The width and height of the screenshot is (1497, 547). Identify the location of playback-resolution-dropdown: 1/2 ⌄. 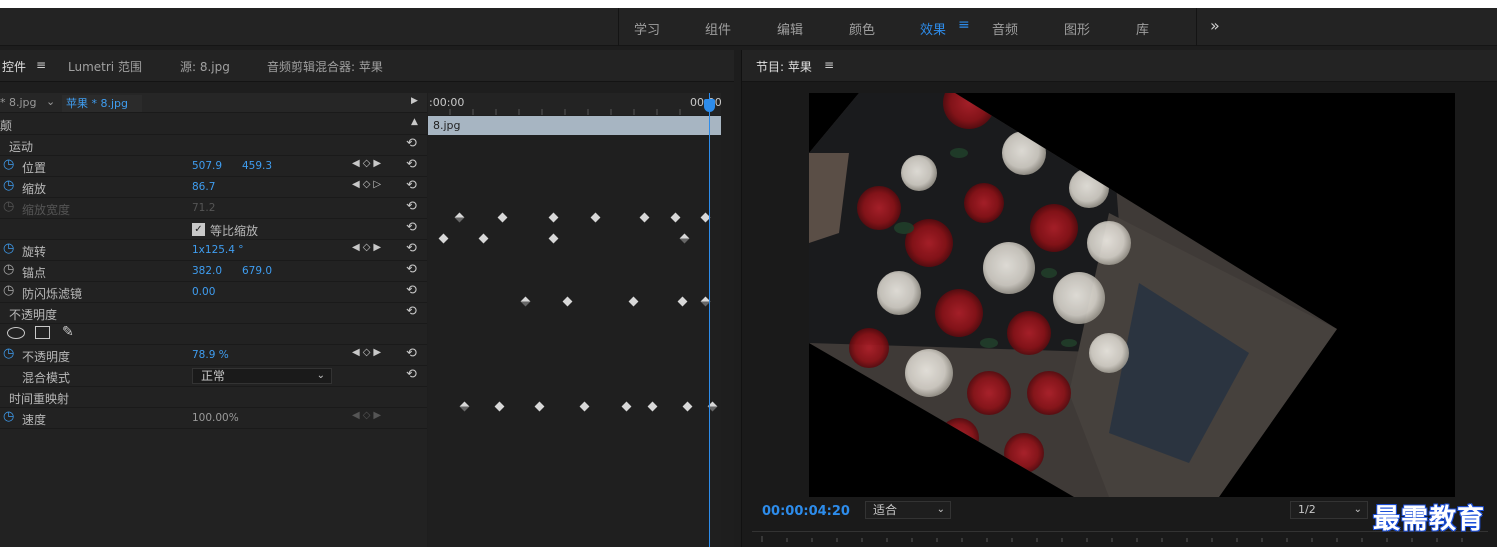
(1329, 510).